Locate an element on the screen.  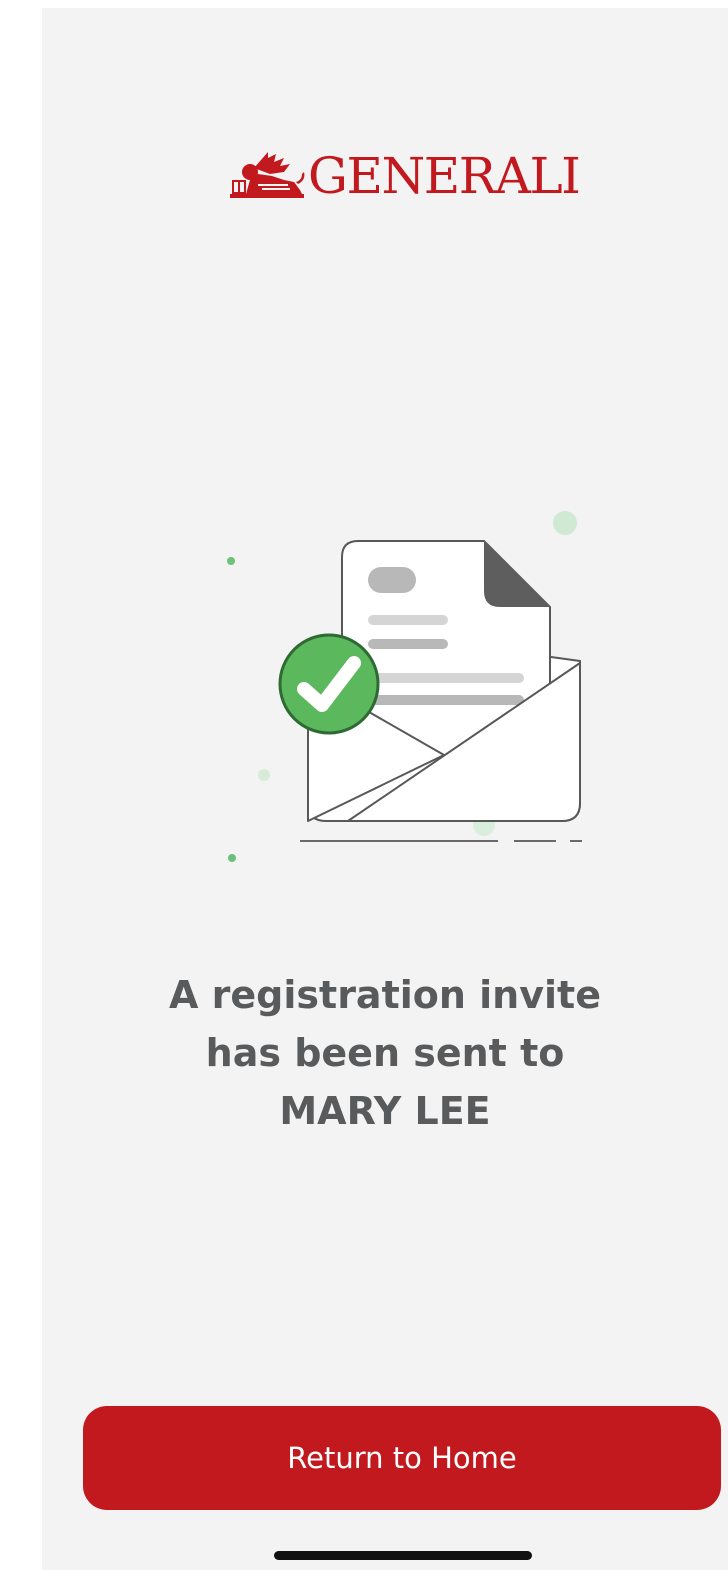
generali-logo: GENERALI is located at coordinates (404, 176).